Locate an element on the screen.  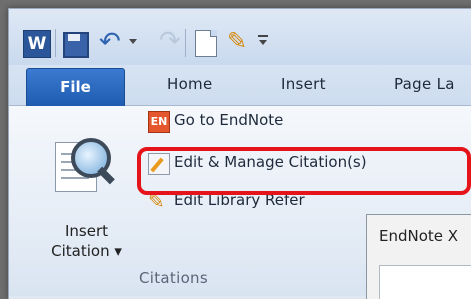
tab-home: Home is located at coordinates (190, 84).